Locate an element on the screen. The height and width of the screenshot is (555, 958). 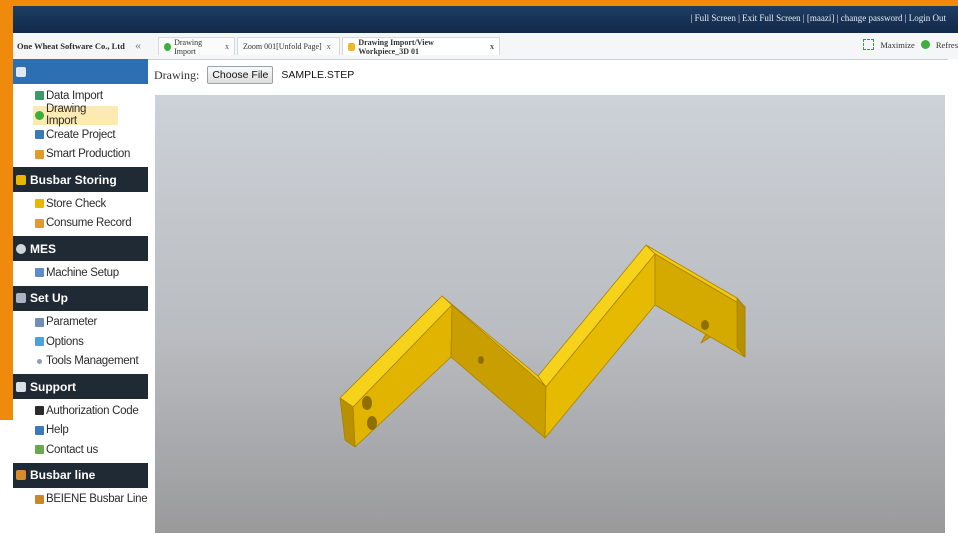
sidebar-item-label: Help is located at coordinates (57, 430).